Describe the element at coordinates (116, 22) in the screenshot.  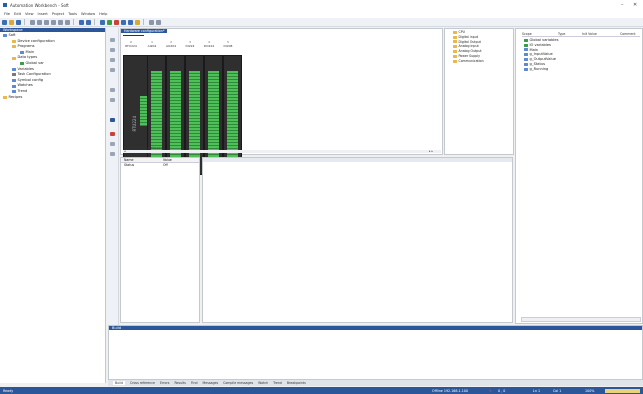
I see `stop-icon` at that location.